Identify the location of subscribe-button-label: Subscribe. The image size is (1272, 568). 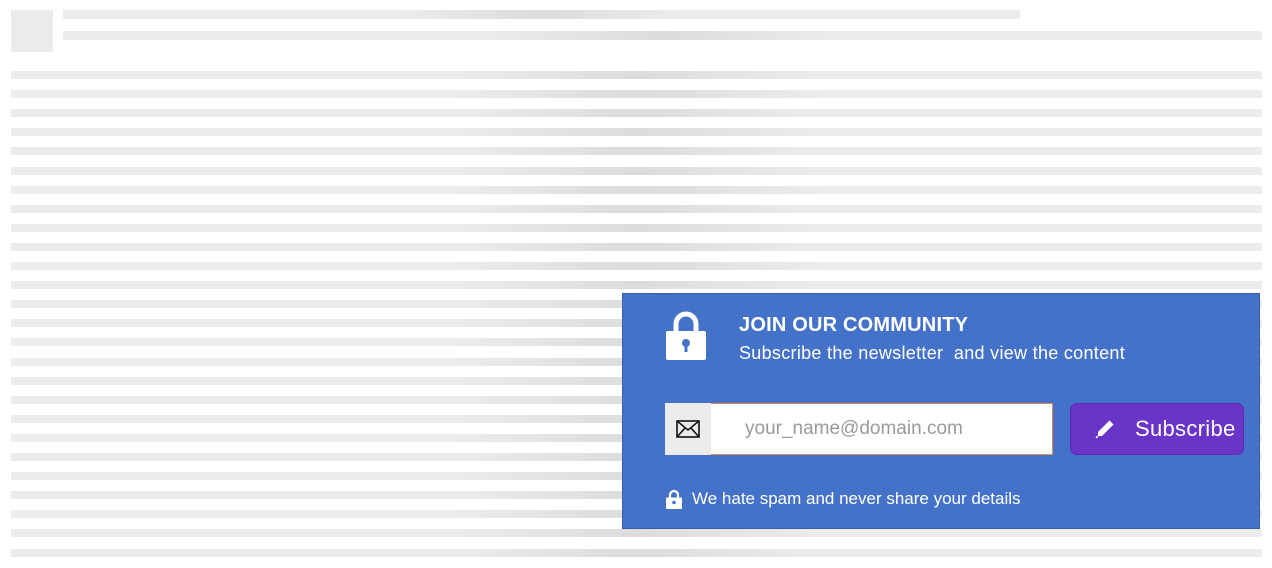
(1185, 428).